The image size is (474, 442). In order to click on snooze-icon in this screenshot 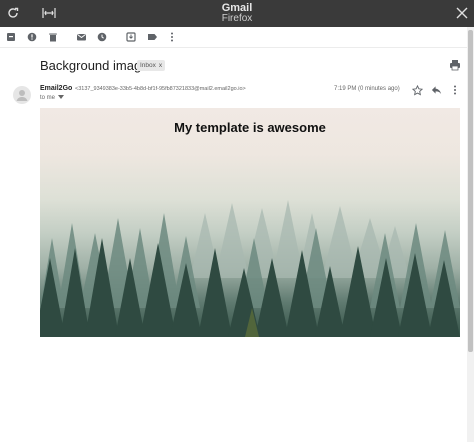, I will do `click(102, 37)`.